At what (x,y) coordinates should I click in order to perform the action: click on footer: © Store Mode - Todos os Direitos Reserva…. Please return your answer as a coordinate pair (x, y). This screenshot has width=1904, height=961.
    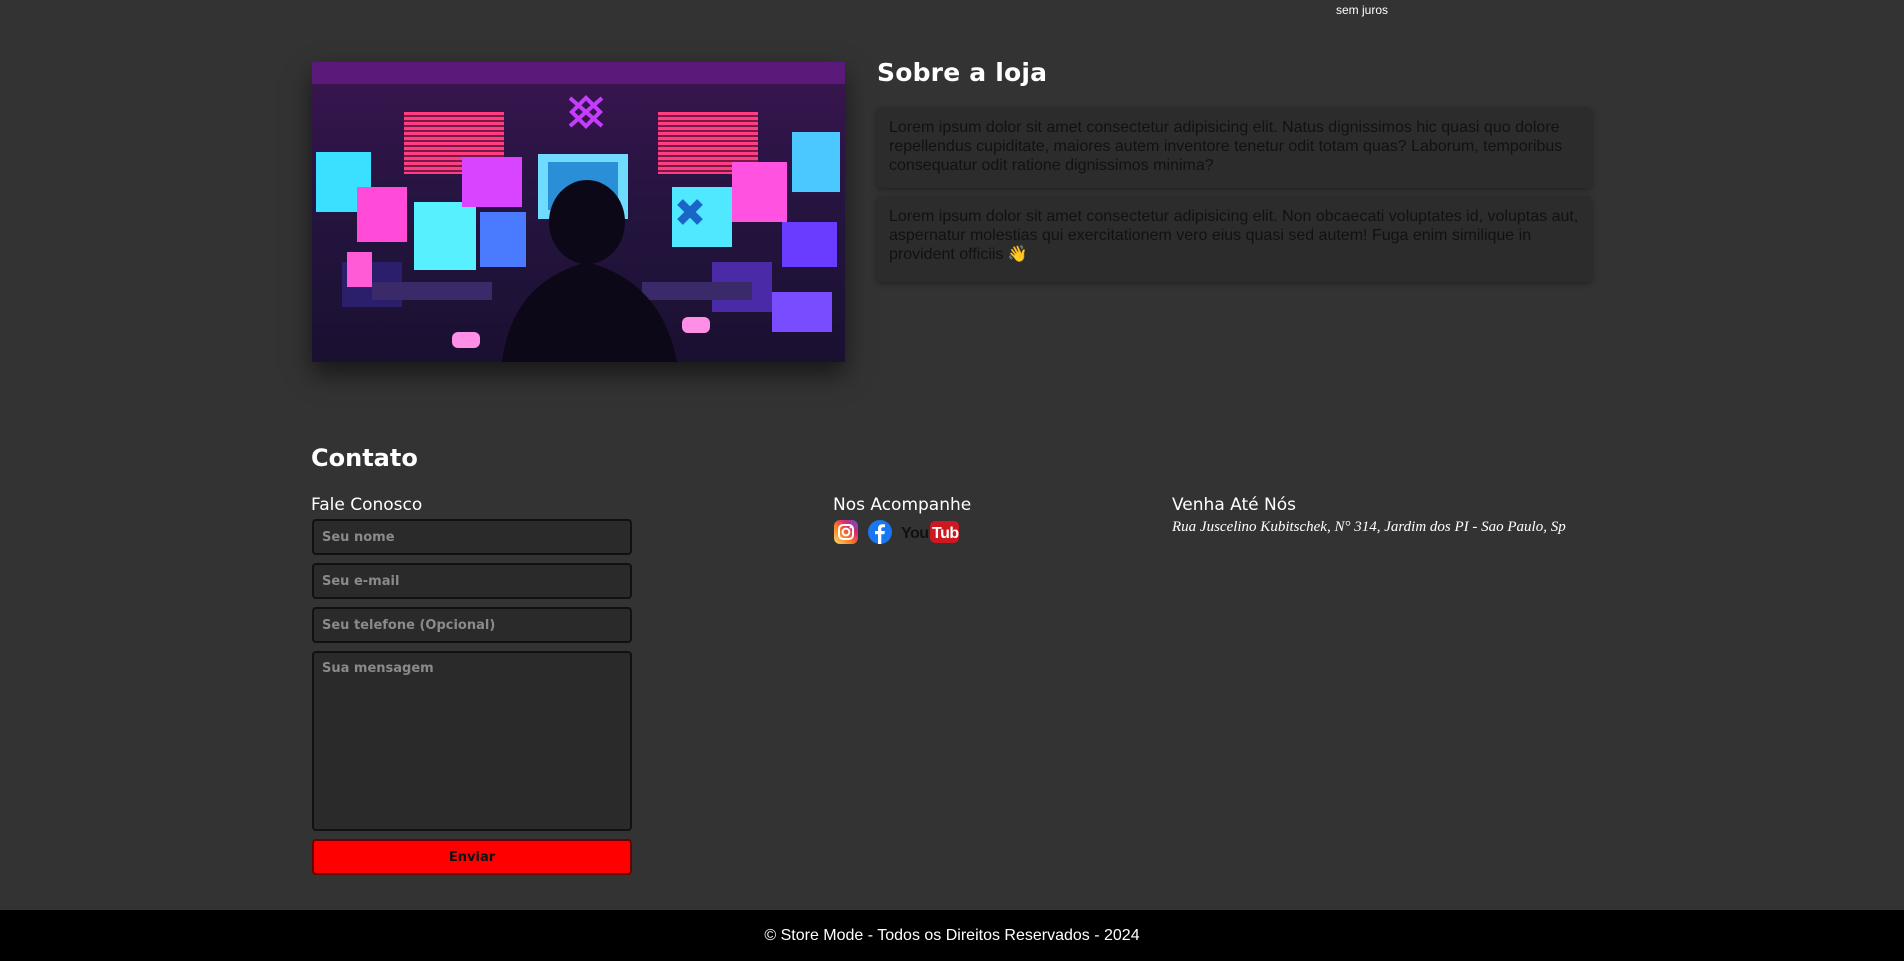
    Looking at the image, I should click on (952, 935).